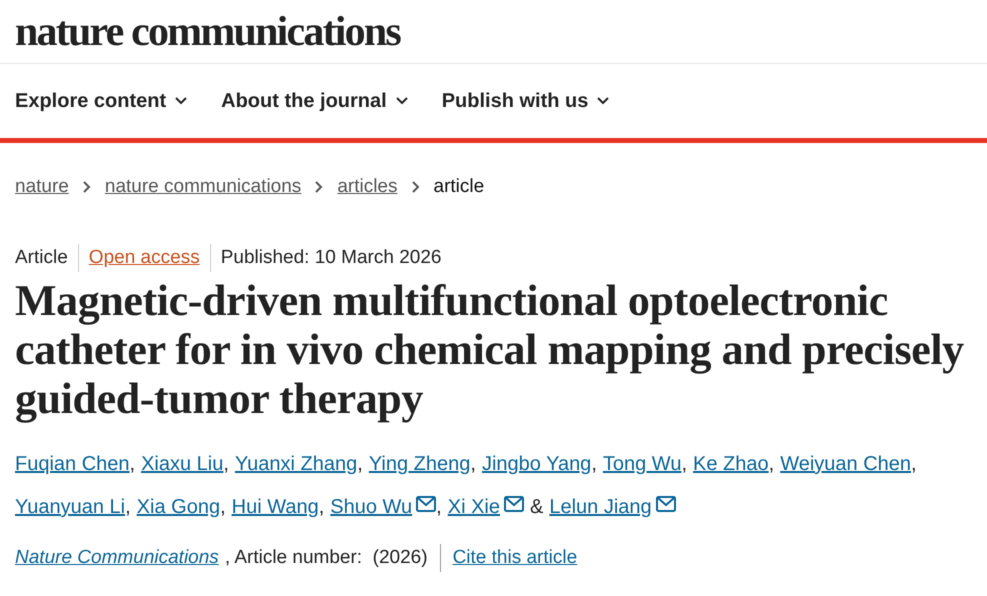  Describe the element at coordinates (367, 187) in the screenshot. I see `breadcrumb-link: articles` at that location.